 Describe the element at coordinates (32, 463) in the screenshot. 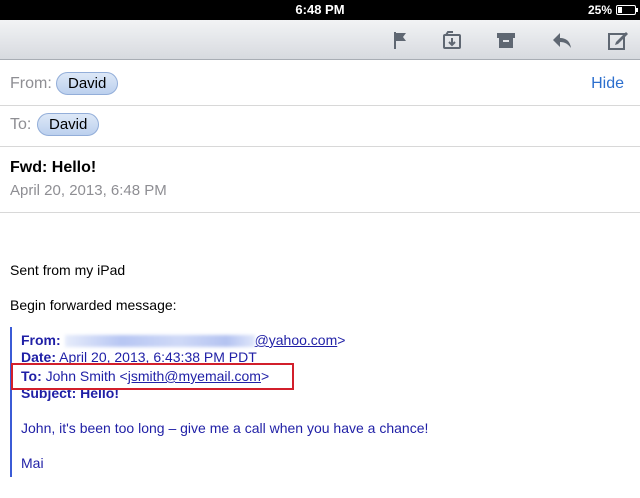

I see `forwarded-signature: Mai` at that location.